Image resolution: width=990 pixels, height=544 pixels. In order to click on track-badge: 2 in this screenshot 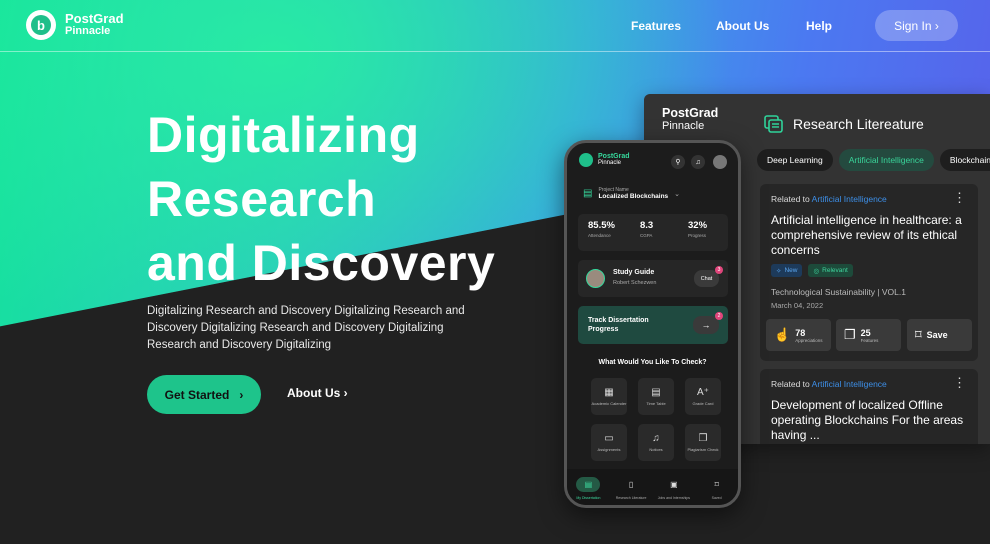, I will do `click(719, 316)`.